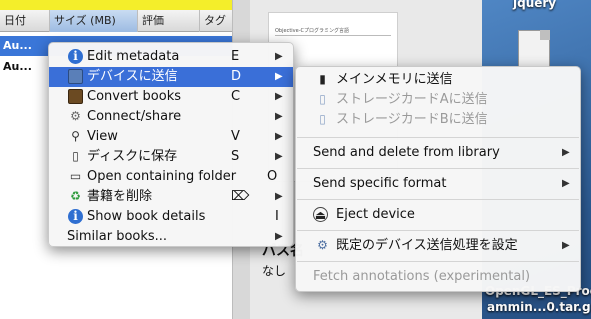 This screenshot has height=319, width=591. What do you see at coordinates (171, 177) in the screenshot?
I see `menu-item-open-containing-folder: ▭ Open containing folder O` at bounding box center [171, 177].